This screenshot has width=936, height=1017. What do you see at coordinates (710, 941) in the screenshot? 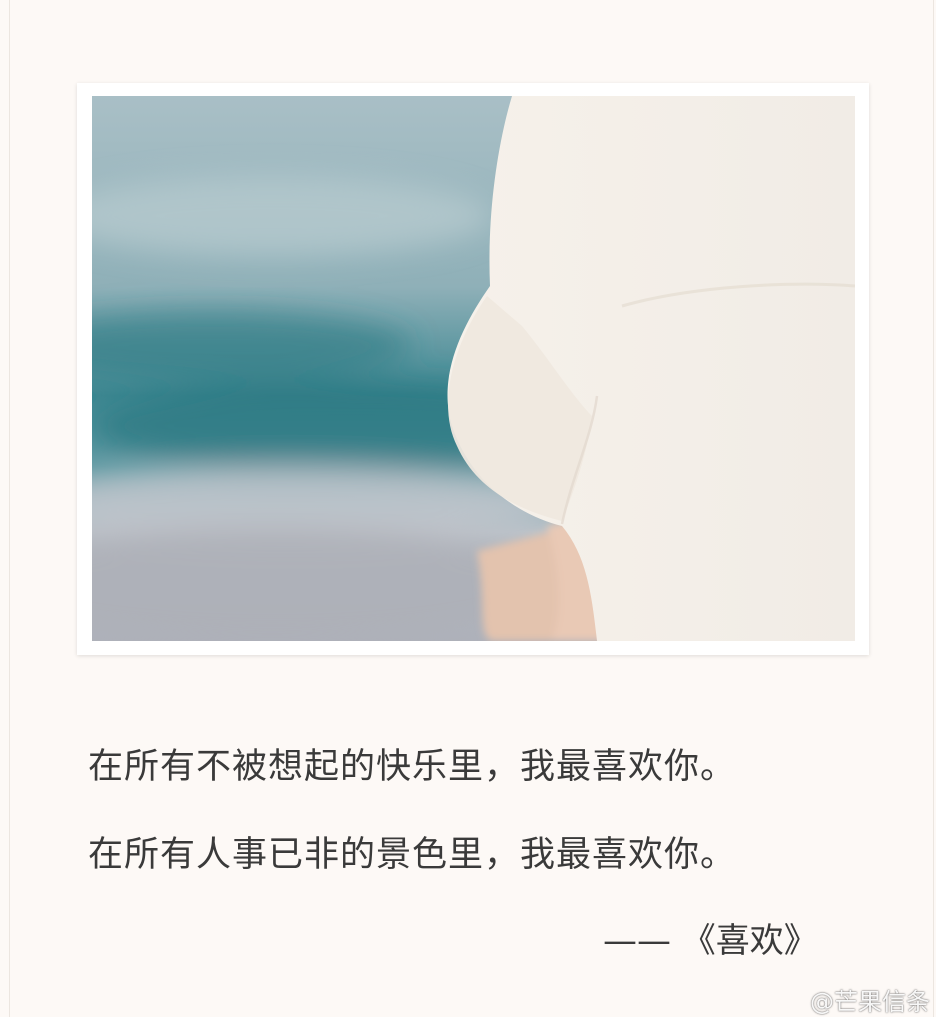
I see `poem-attribution: —— 《喜欢》` at bounding box center [710, 941].